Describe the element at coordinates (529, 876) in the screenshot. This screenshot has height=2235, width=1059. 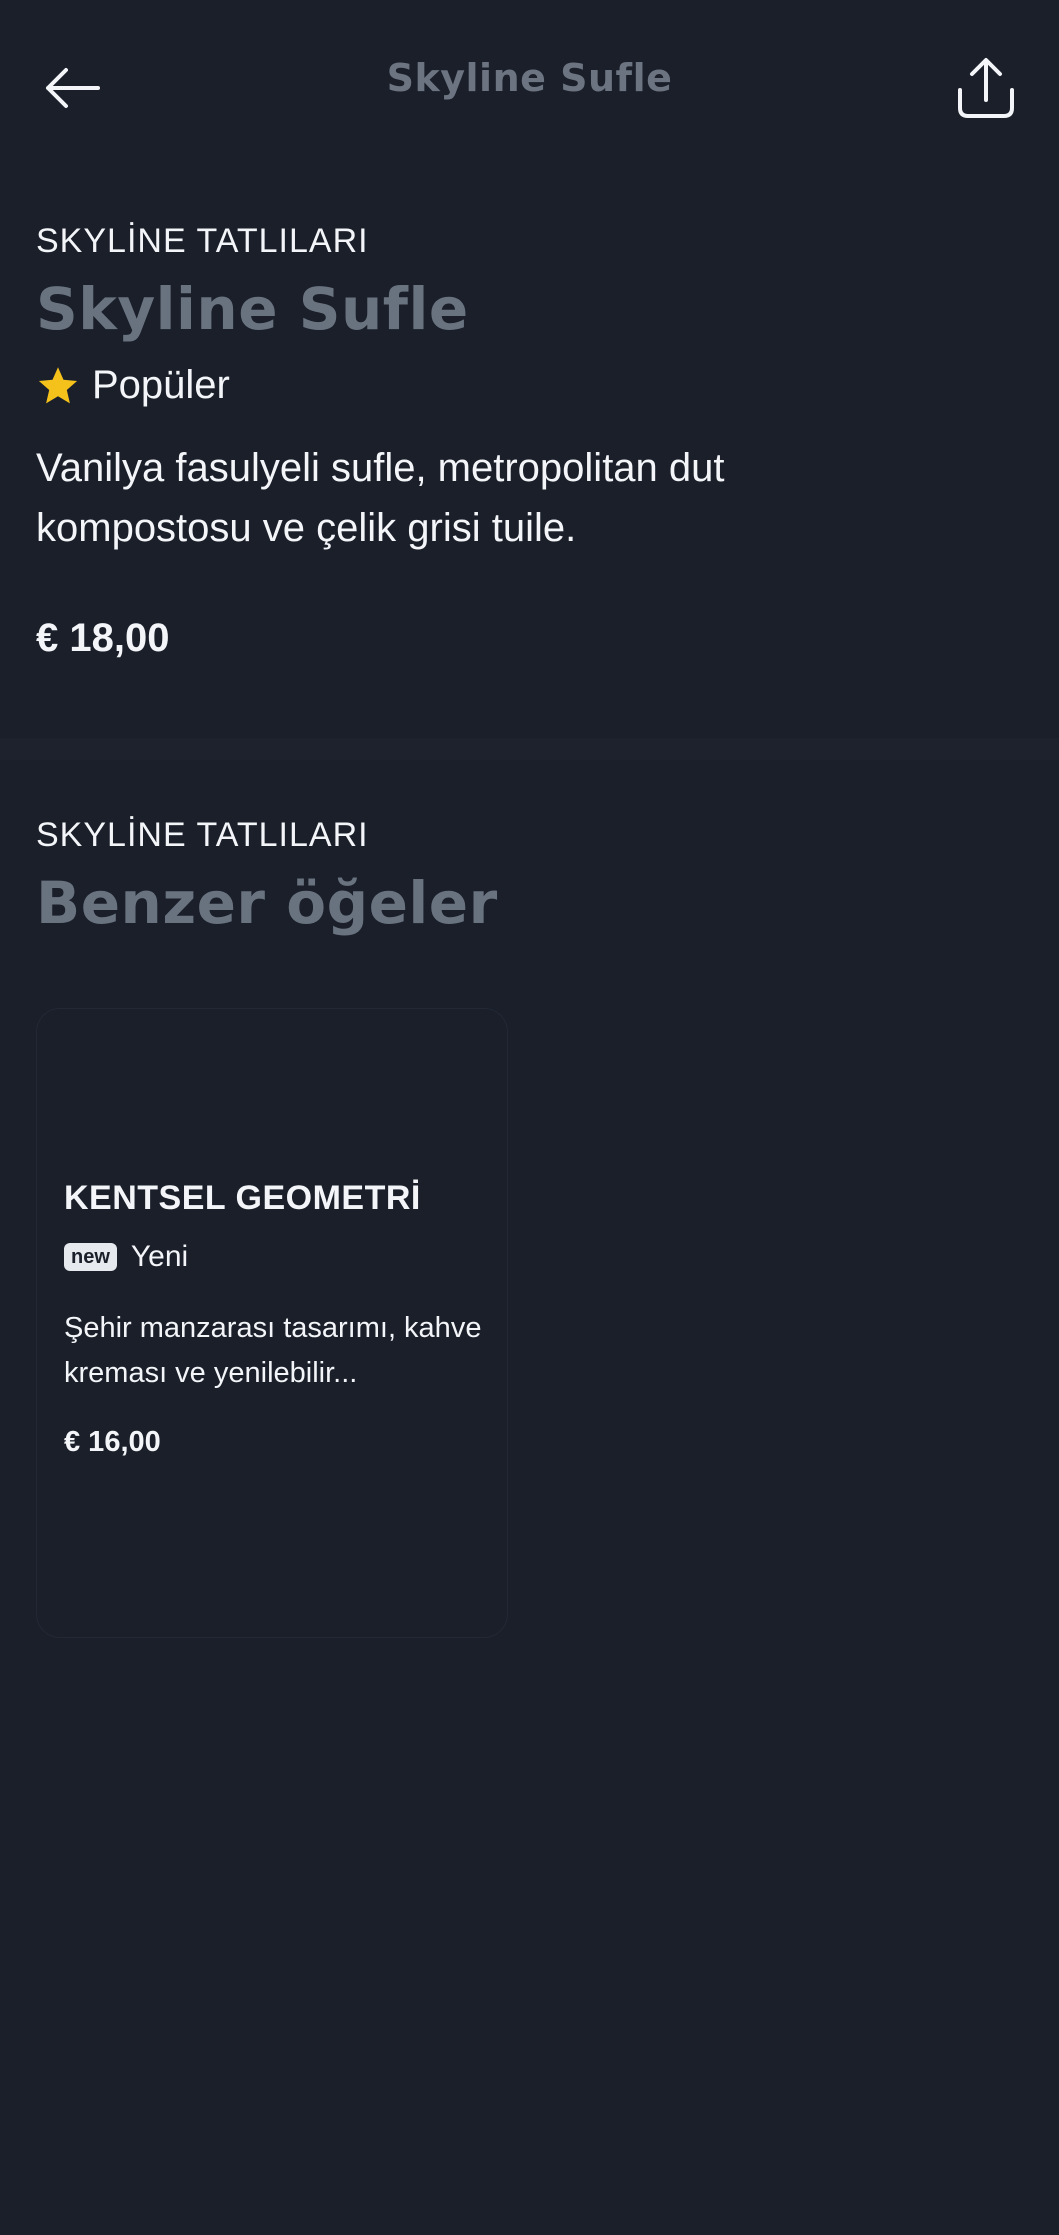
I see `similar-section: SKYLİNE TATLILARI Benzer öğeler` at that location.